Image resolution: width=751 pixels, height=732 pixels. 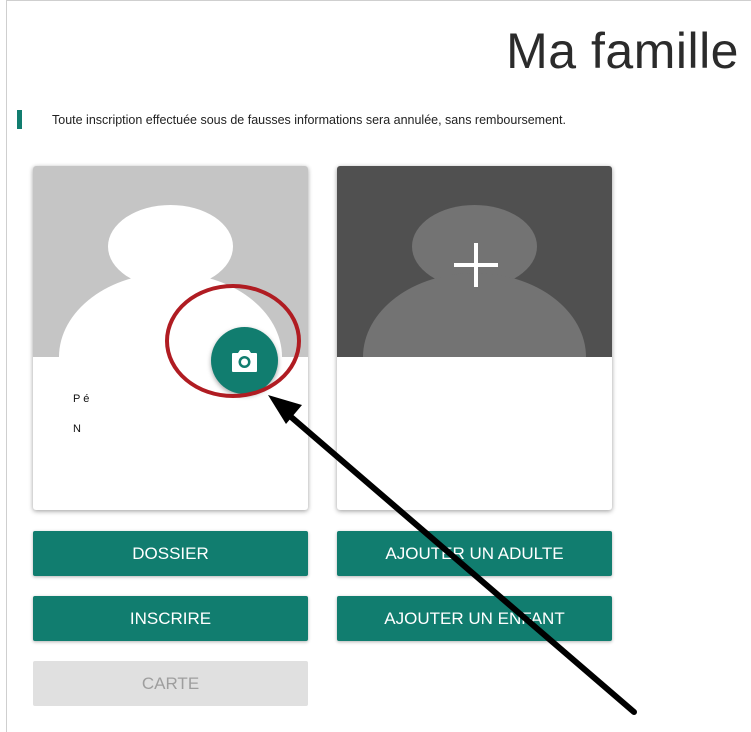 I want to click on member-last-name: N, so click(x=77, y=429).